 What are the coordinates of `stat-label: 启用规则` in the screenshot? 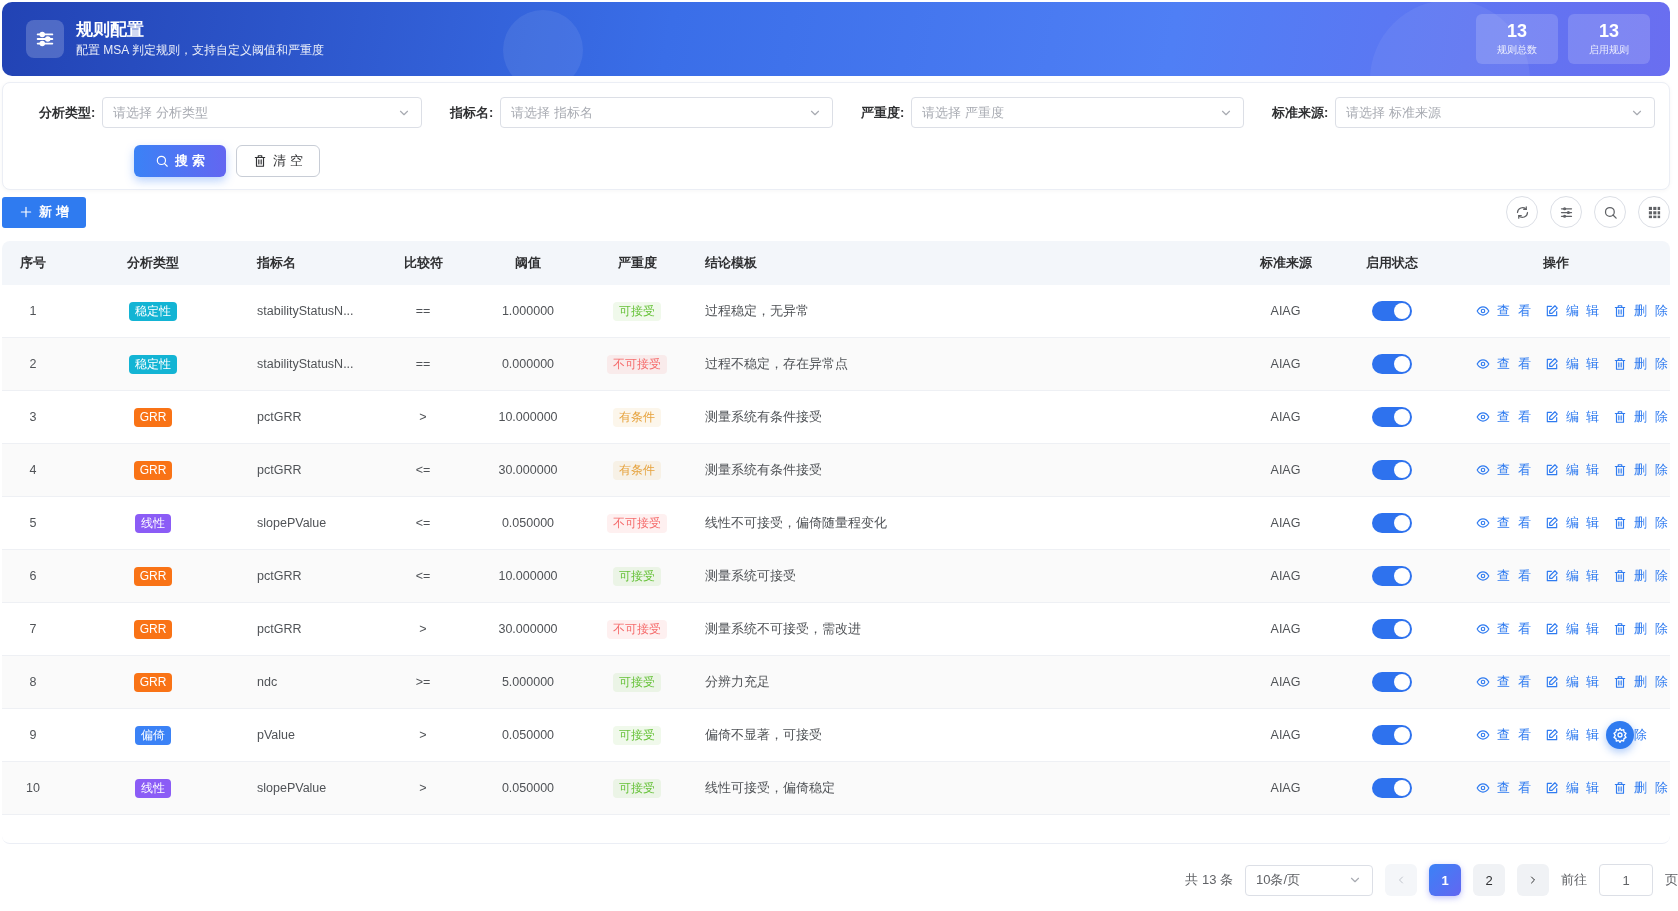 It's located at (1609, 50).